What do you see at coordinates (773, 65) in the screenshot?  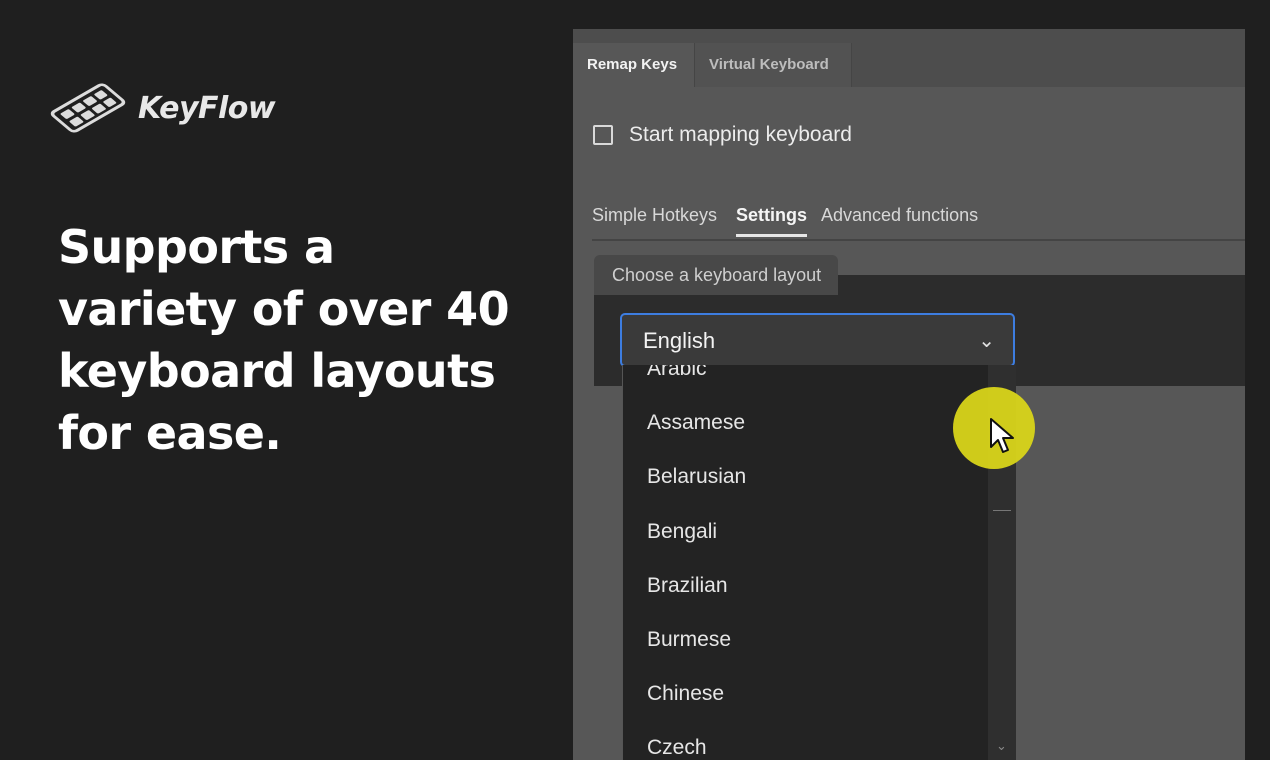 I see `tab-virtual-keyboard: Virtual Keyboard` at bounding box center [773, 65].